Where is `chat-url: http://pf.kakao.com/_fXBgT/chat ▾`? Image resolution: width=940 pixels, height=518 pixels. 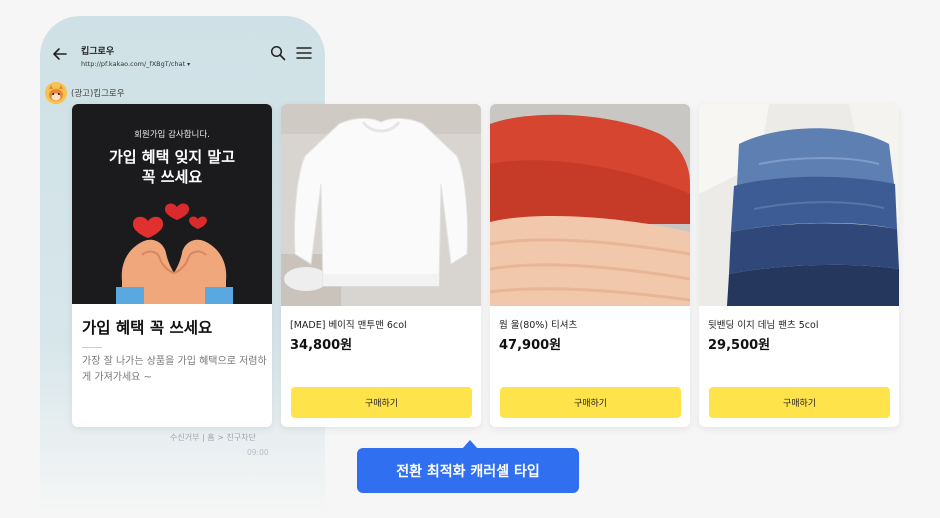 chat-url: http://pf.kakao.com/_fXBgT/chat ▾ is located at coordinates (135, 64).